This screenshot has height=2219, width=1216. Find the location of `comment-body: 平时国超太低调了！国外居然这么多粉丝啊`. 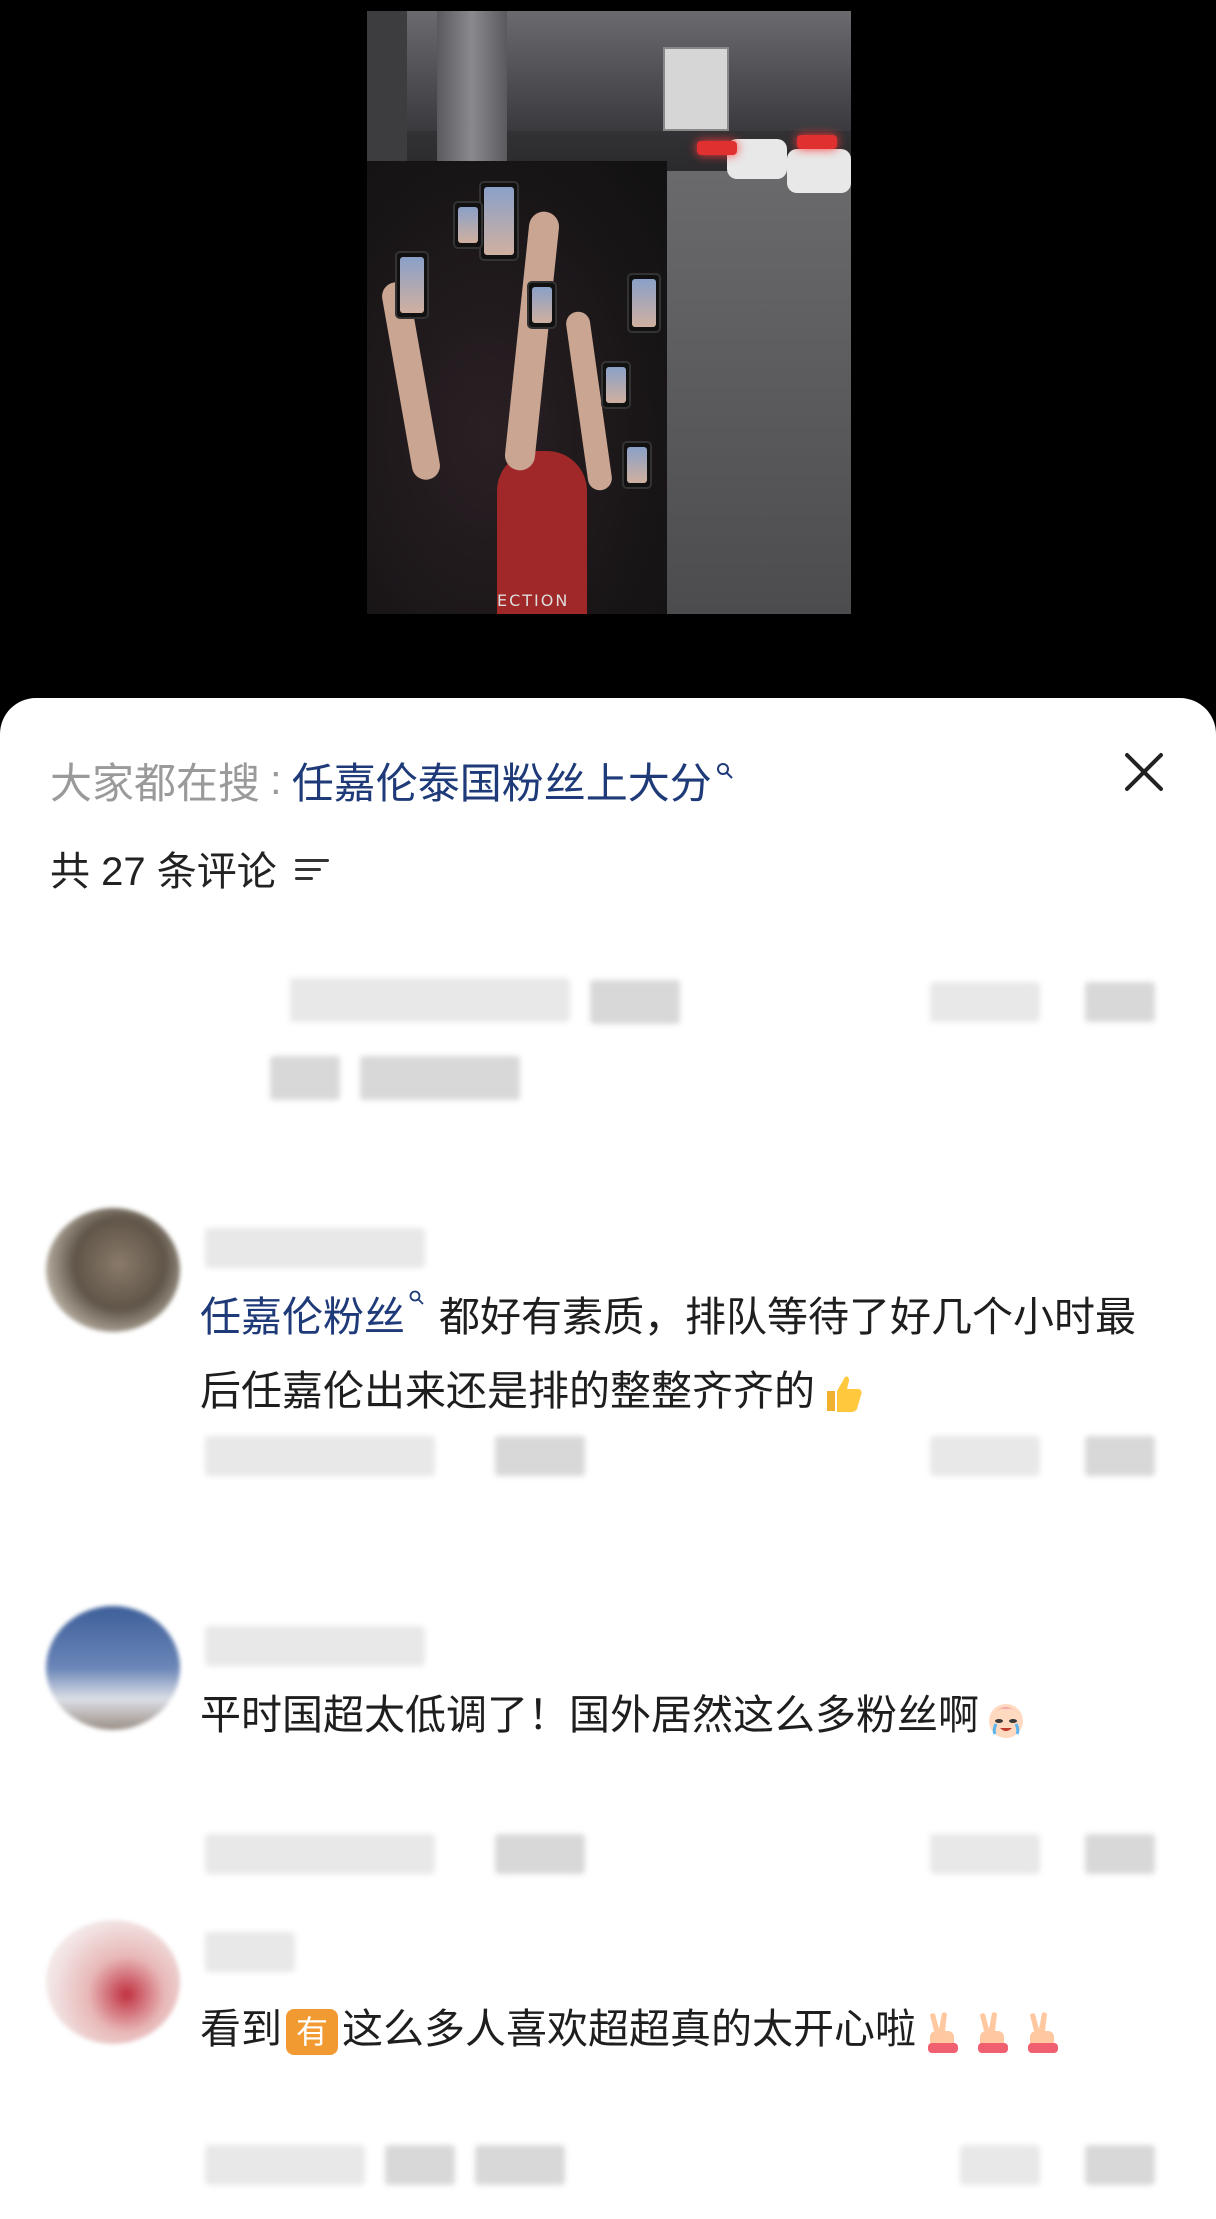

comment-body: 平时国超太低调了！国外居然这么多粉丝啊 is located at coordinates (589, 1715).